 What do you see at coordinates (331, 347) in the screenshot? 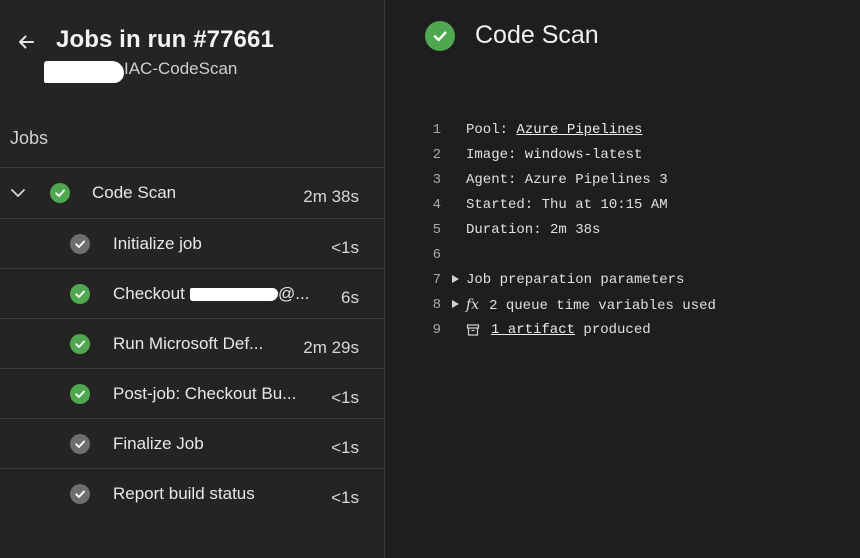
I see `step-duration: 2m 29s` at bounding box center [331, 347].